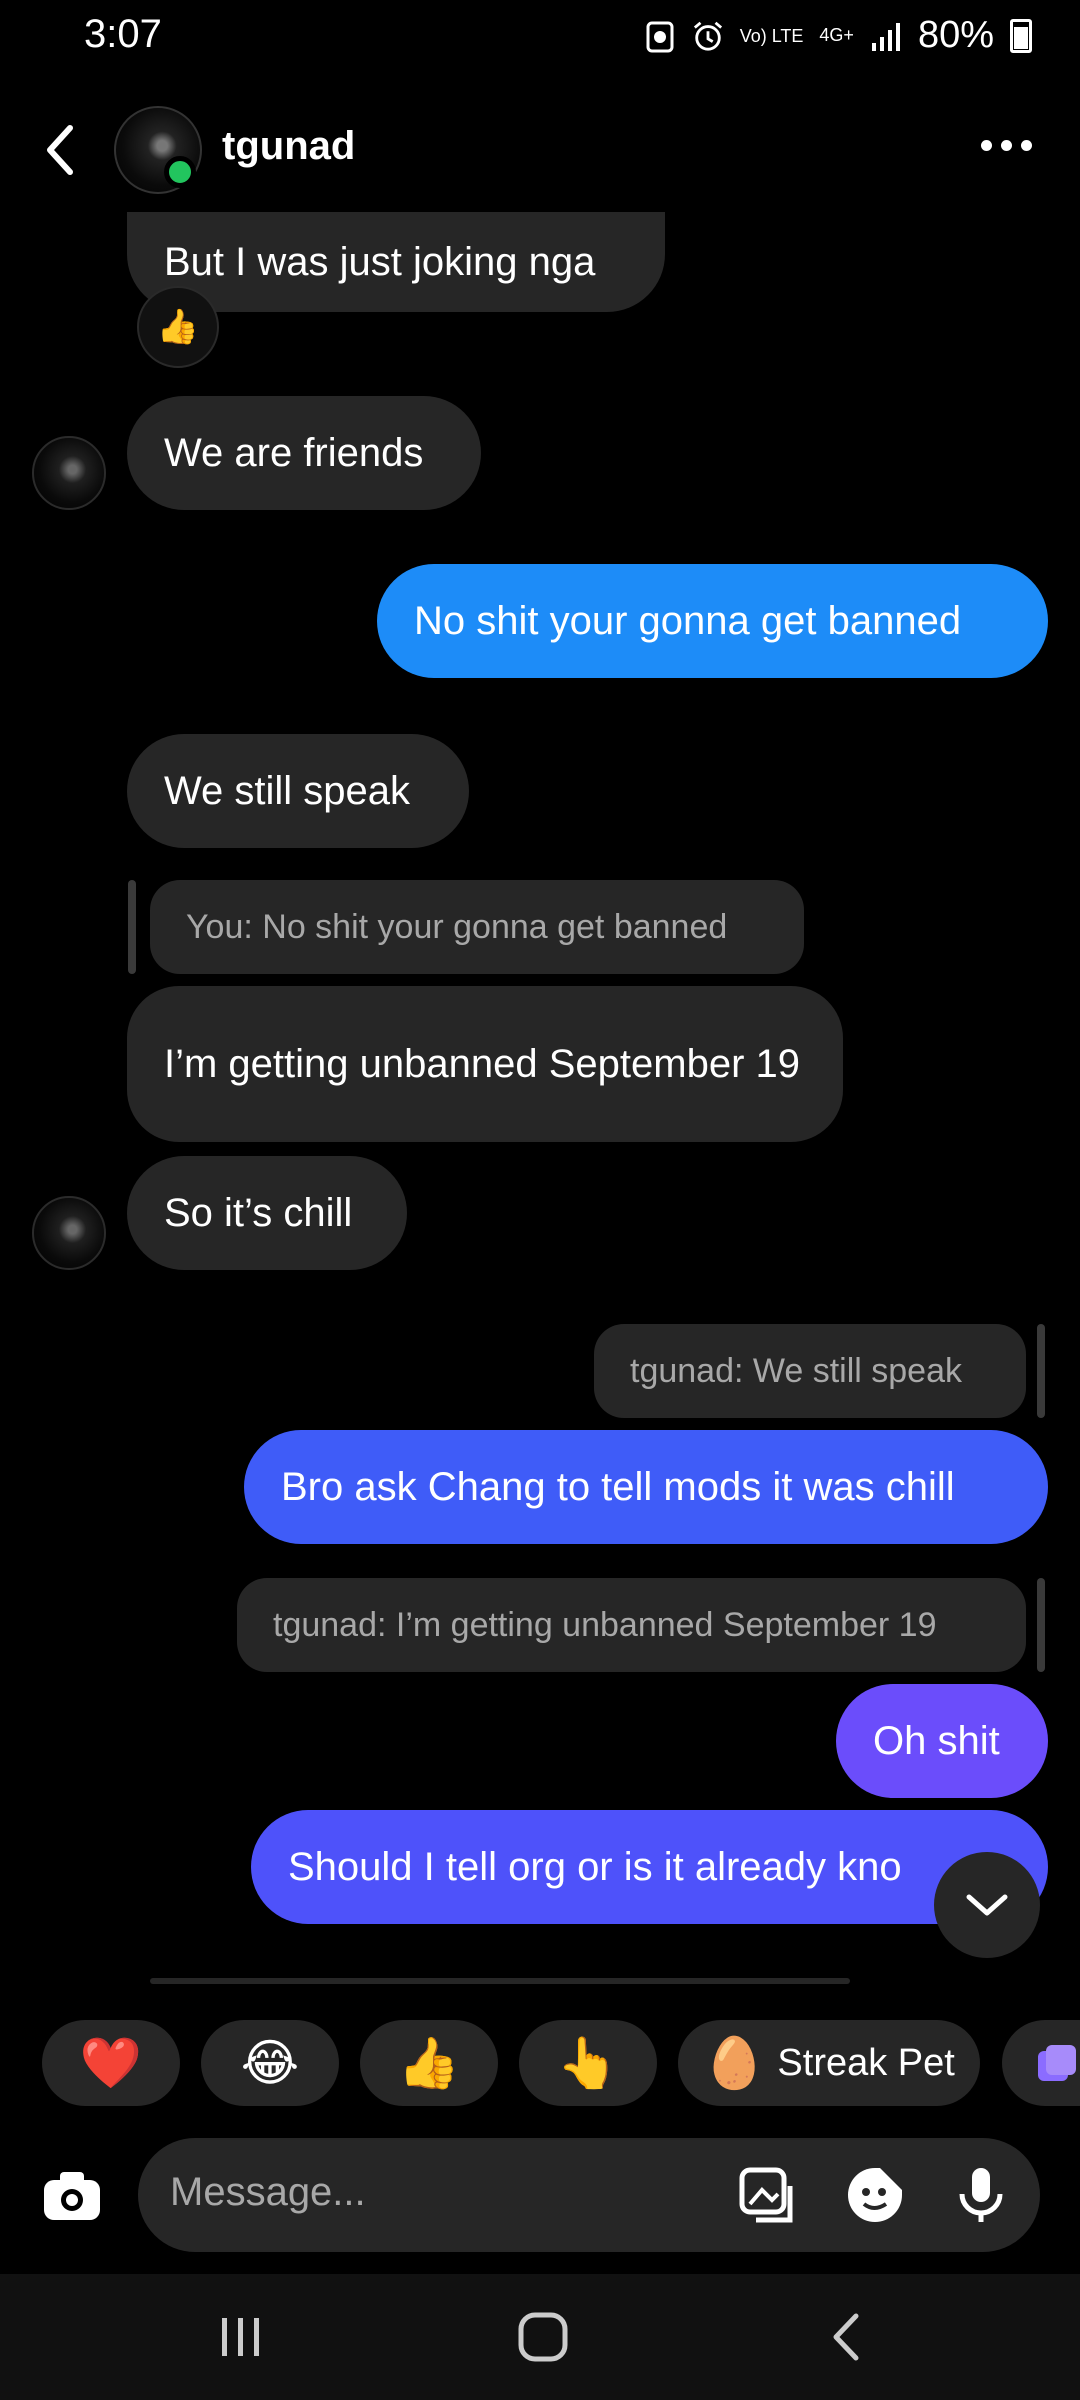  Describe the element at coordinates (258, 1213) in the screenshot. I see `message-text: So it’s chill` at that location.